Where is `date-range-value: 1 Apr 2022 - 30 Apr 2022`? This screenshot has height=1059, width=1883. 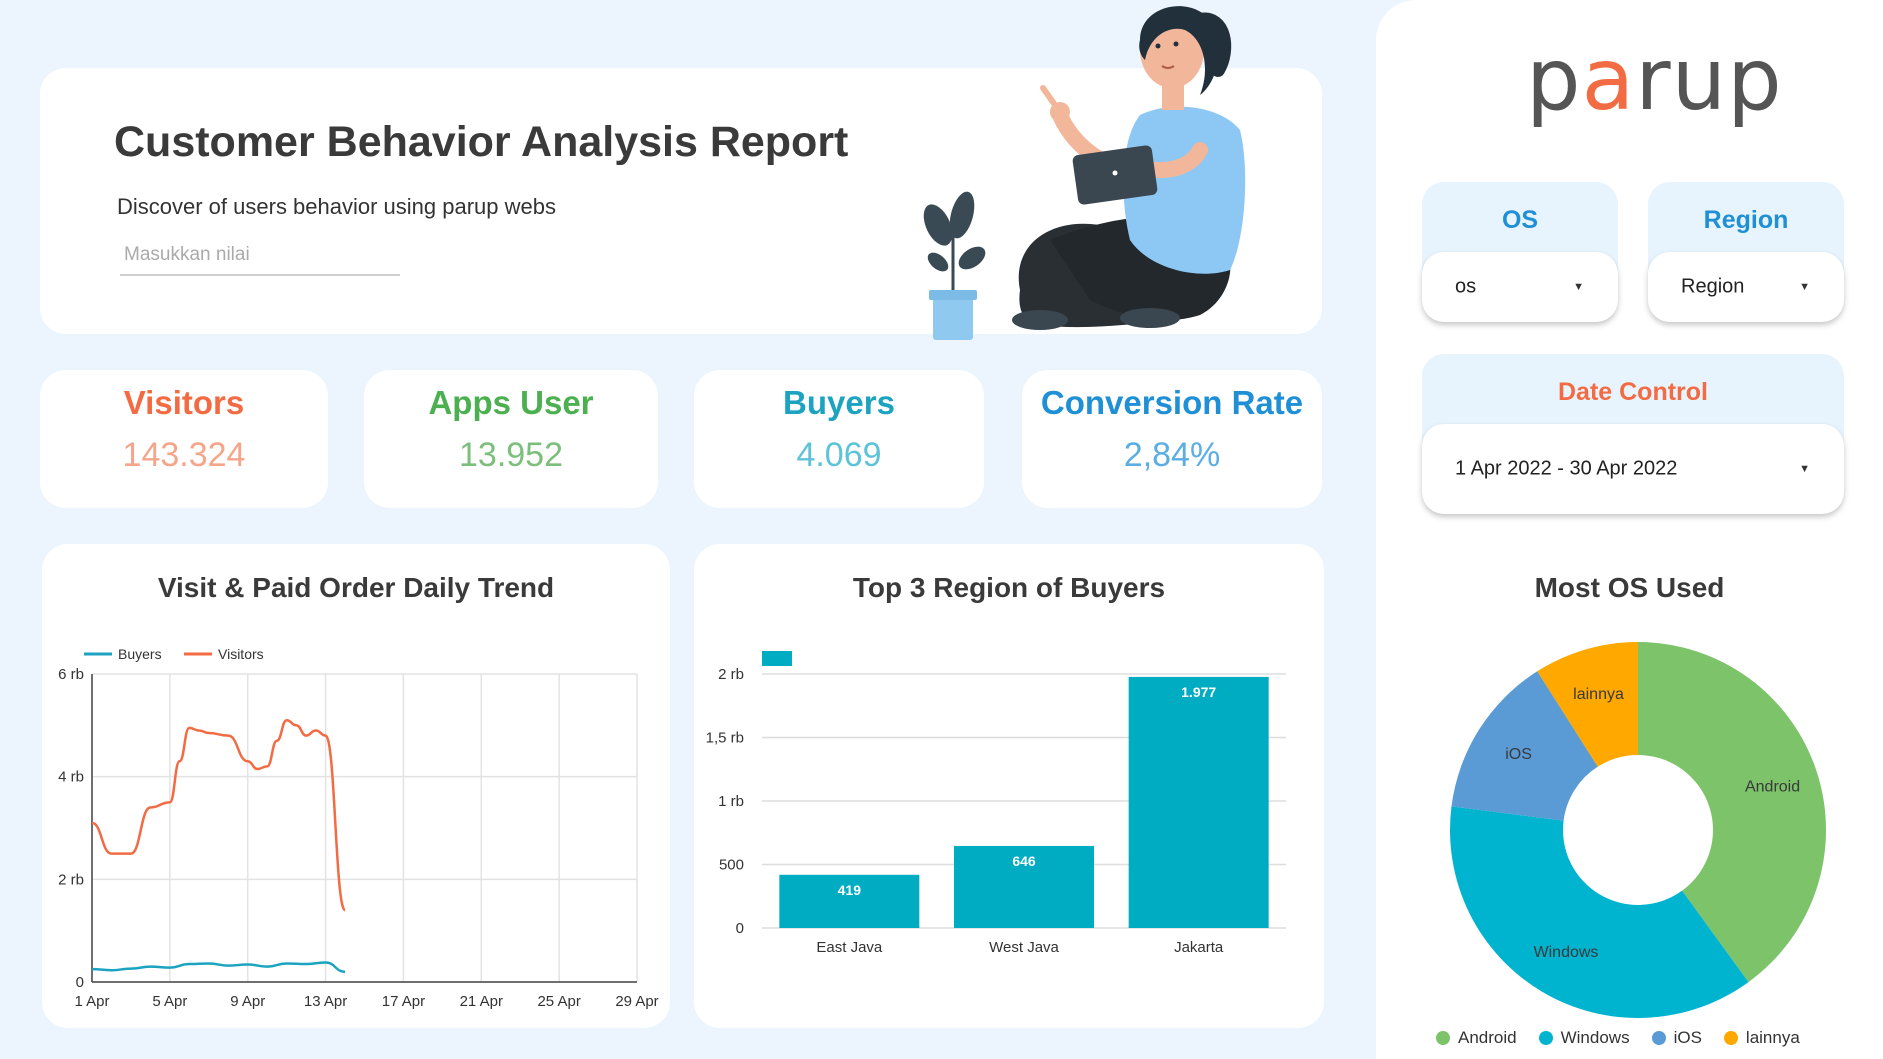 date-range-value: 1 Apr 2022 - 30 Apr 2022 is located at coordinates (1566, 468).